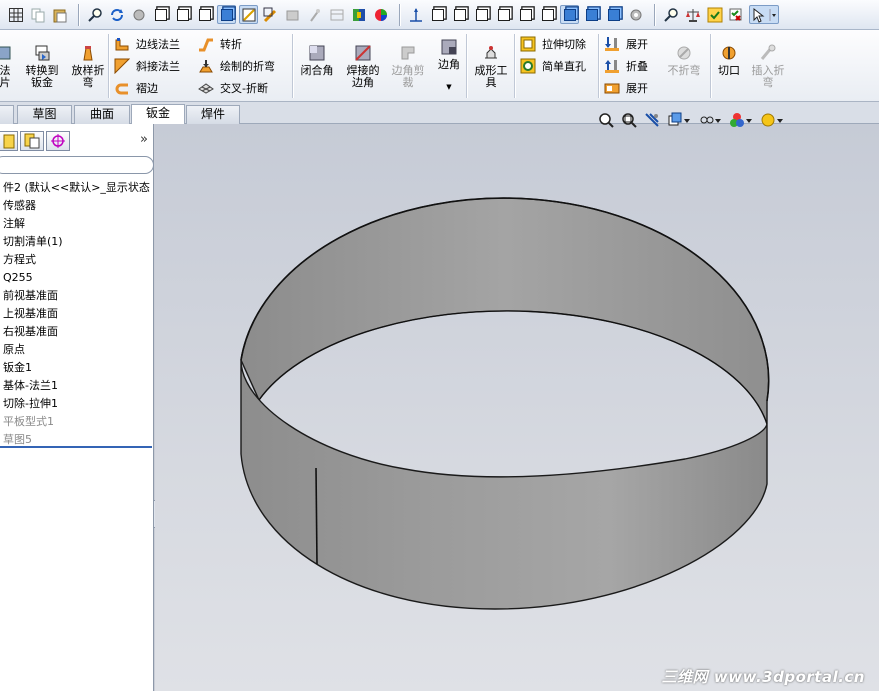  I want to click on panel-expand-icon: », so click(144, 139).